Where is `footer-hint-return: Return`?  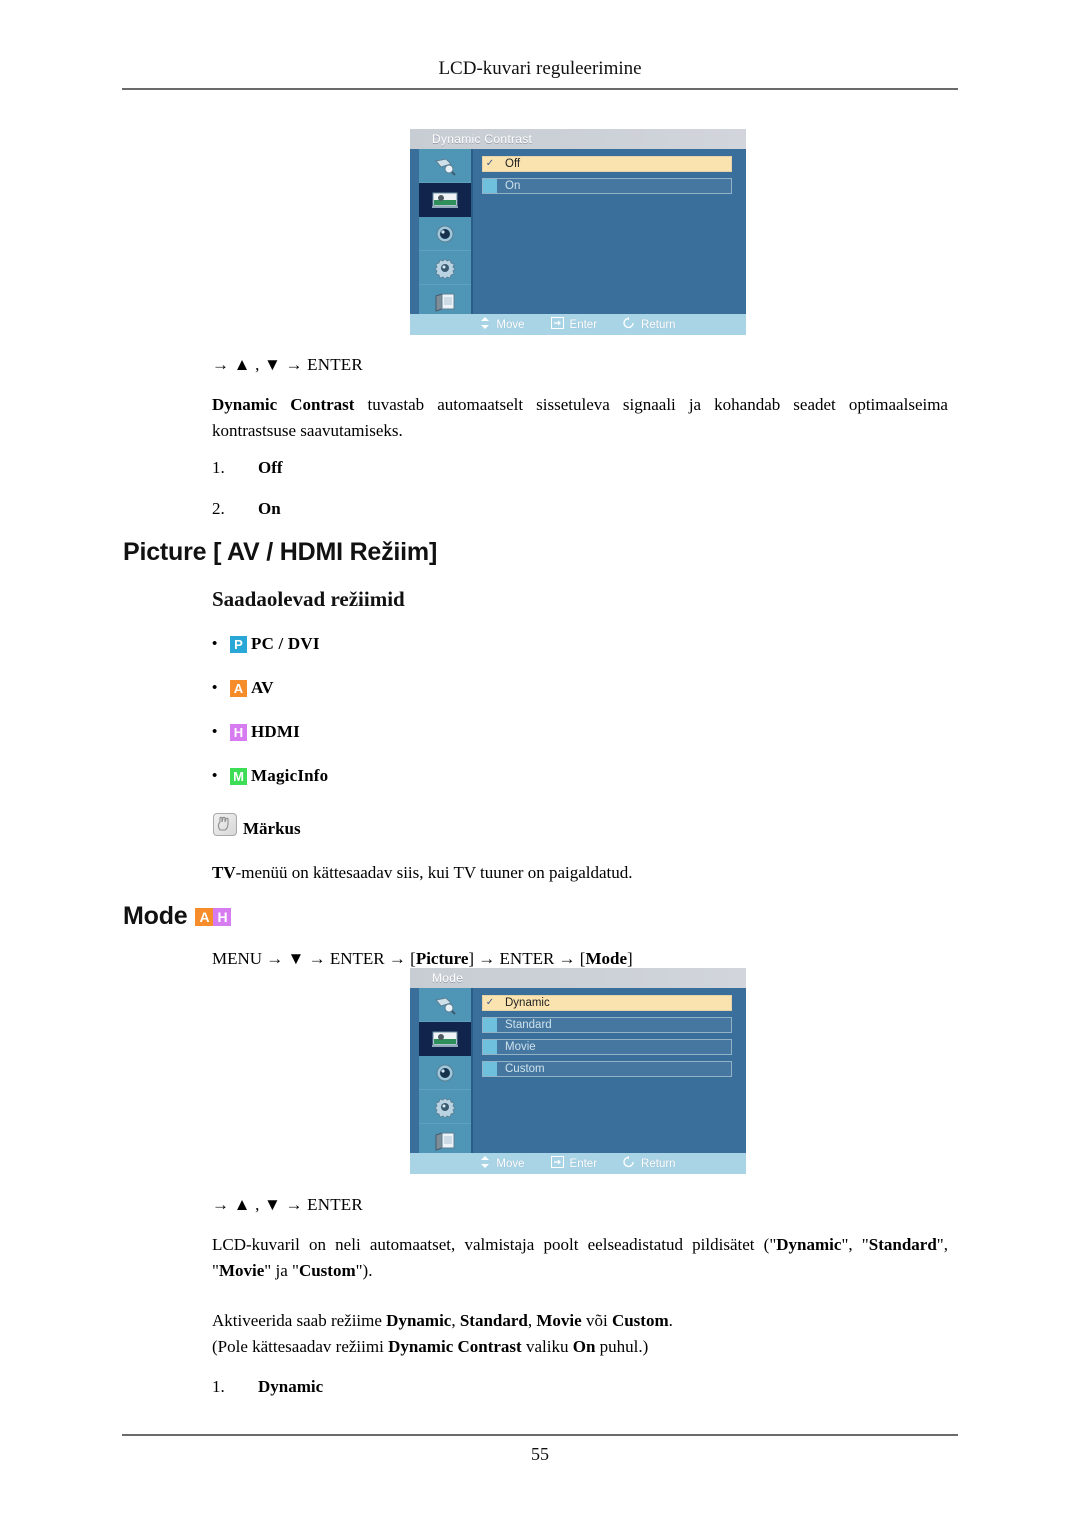
footer-hint-return: Return is located at coordinates (649, 1163).